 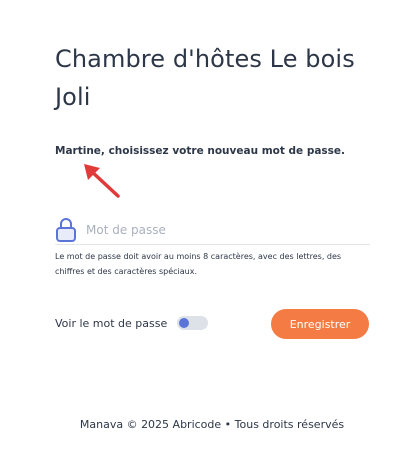 What do you see at coordinates (66, 229) in the screenshot?
I see `lock-icon` at bounding box center [66, 229].